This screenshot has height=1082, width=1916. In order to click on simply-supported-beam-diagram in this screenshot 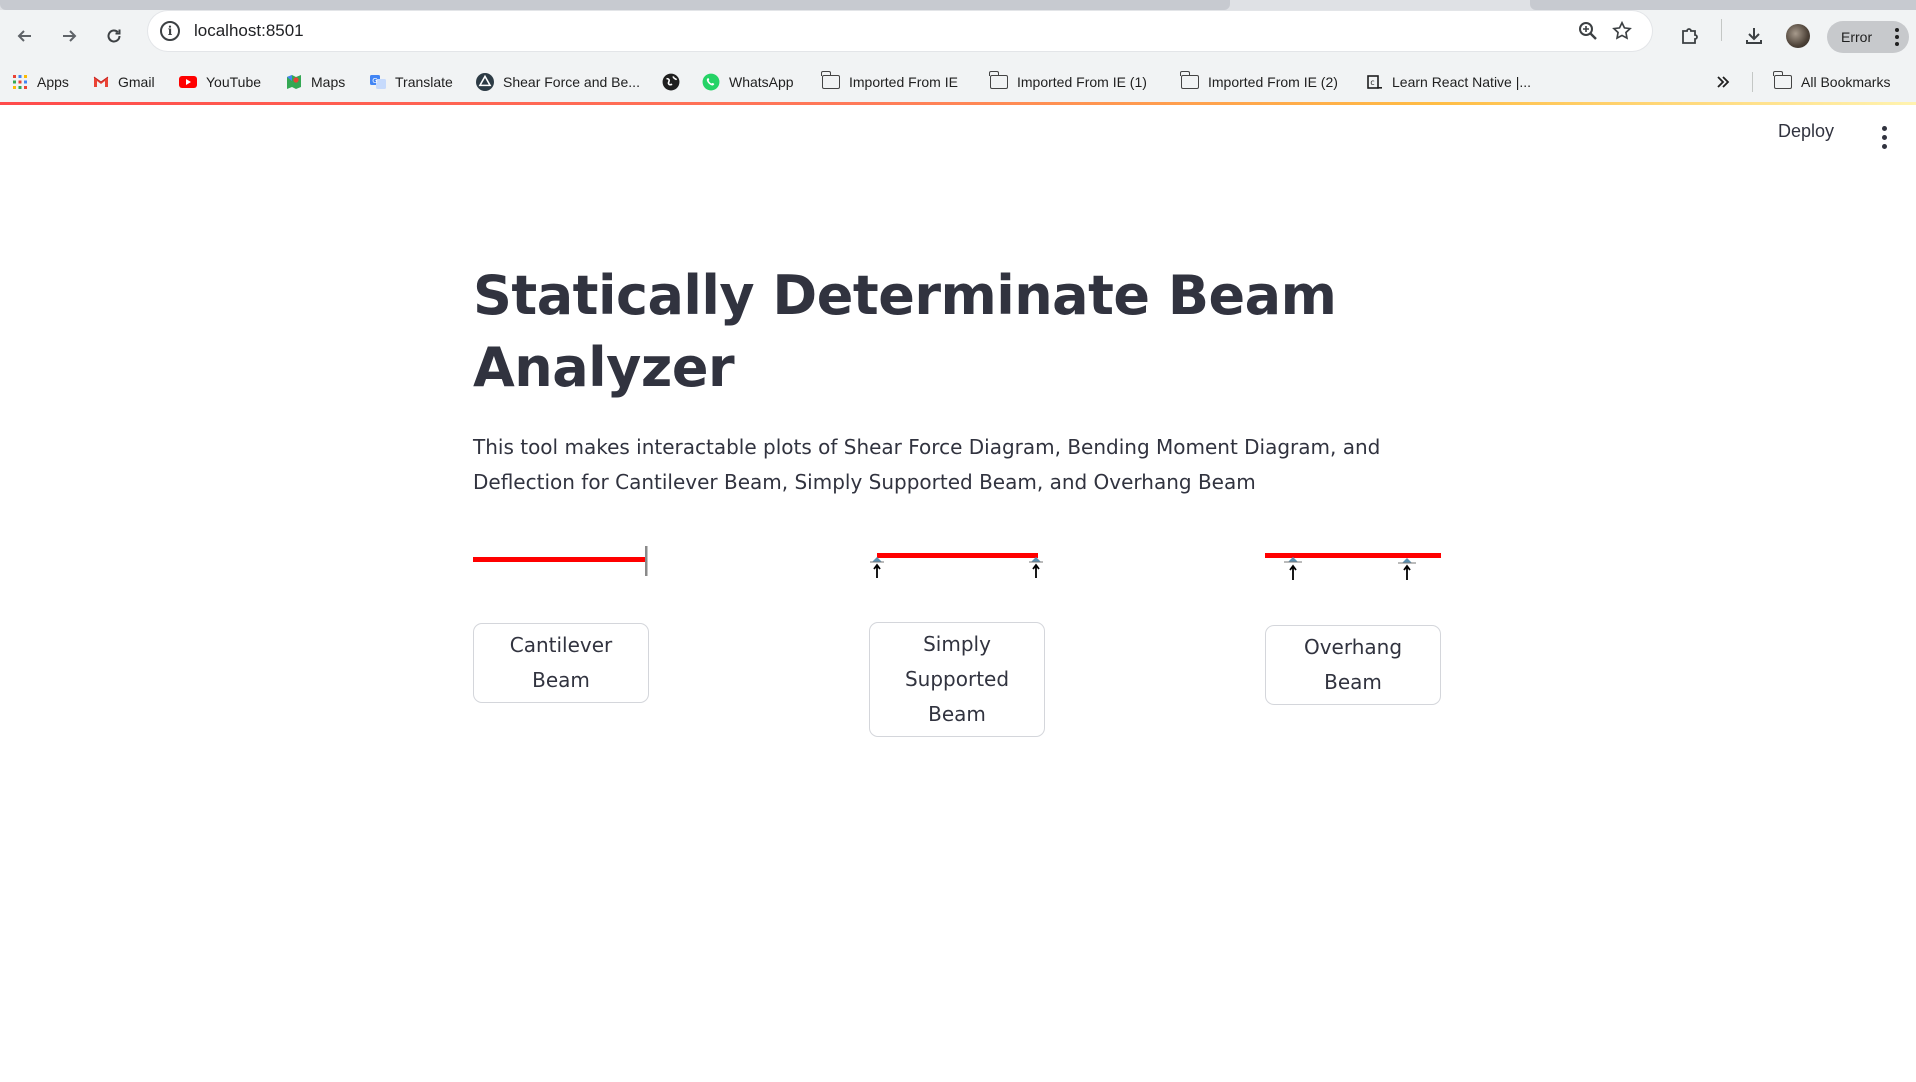, I will do `click(956, 565)`.